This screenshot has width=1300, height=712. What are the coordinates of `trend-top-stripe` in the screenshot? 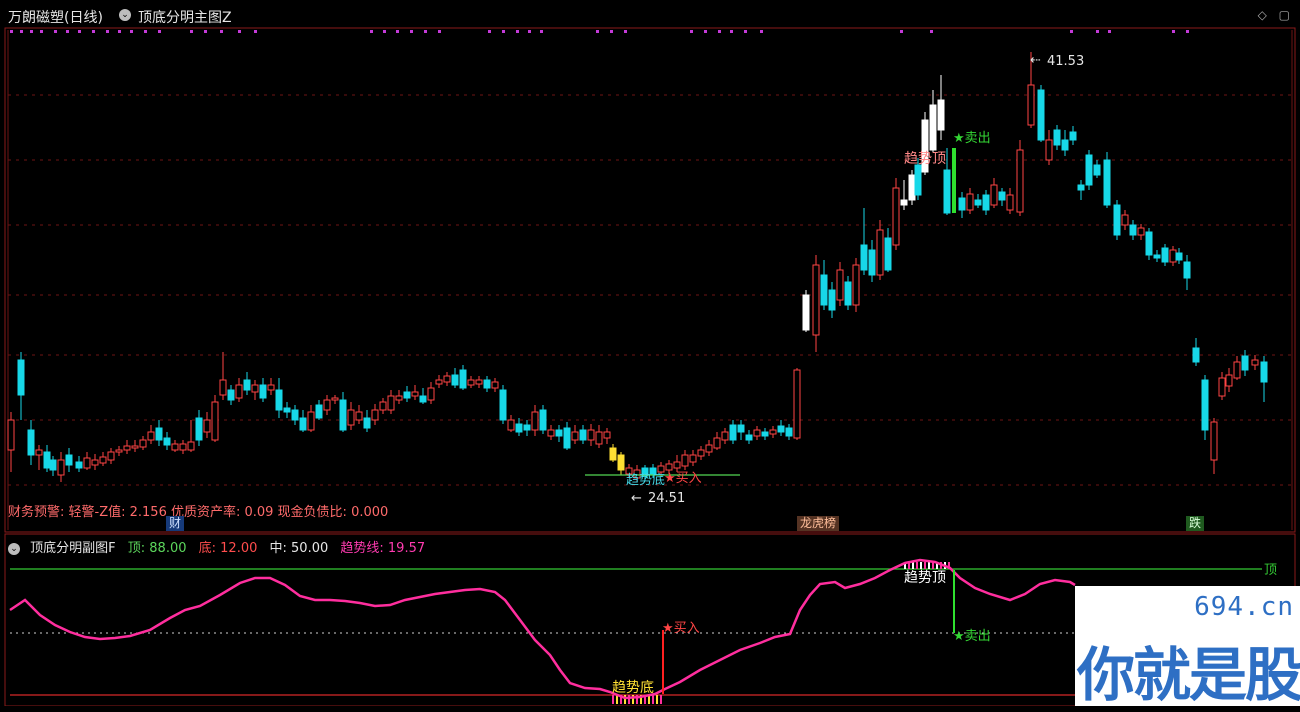 It's located at (913, 565).